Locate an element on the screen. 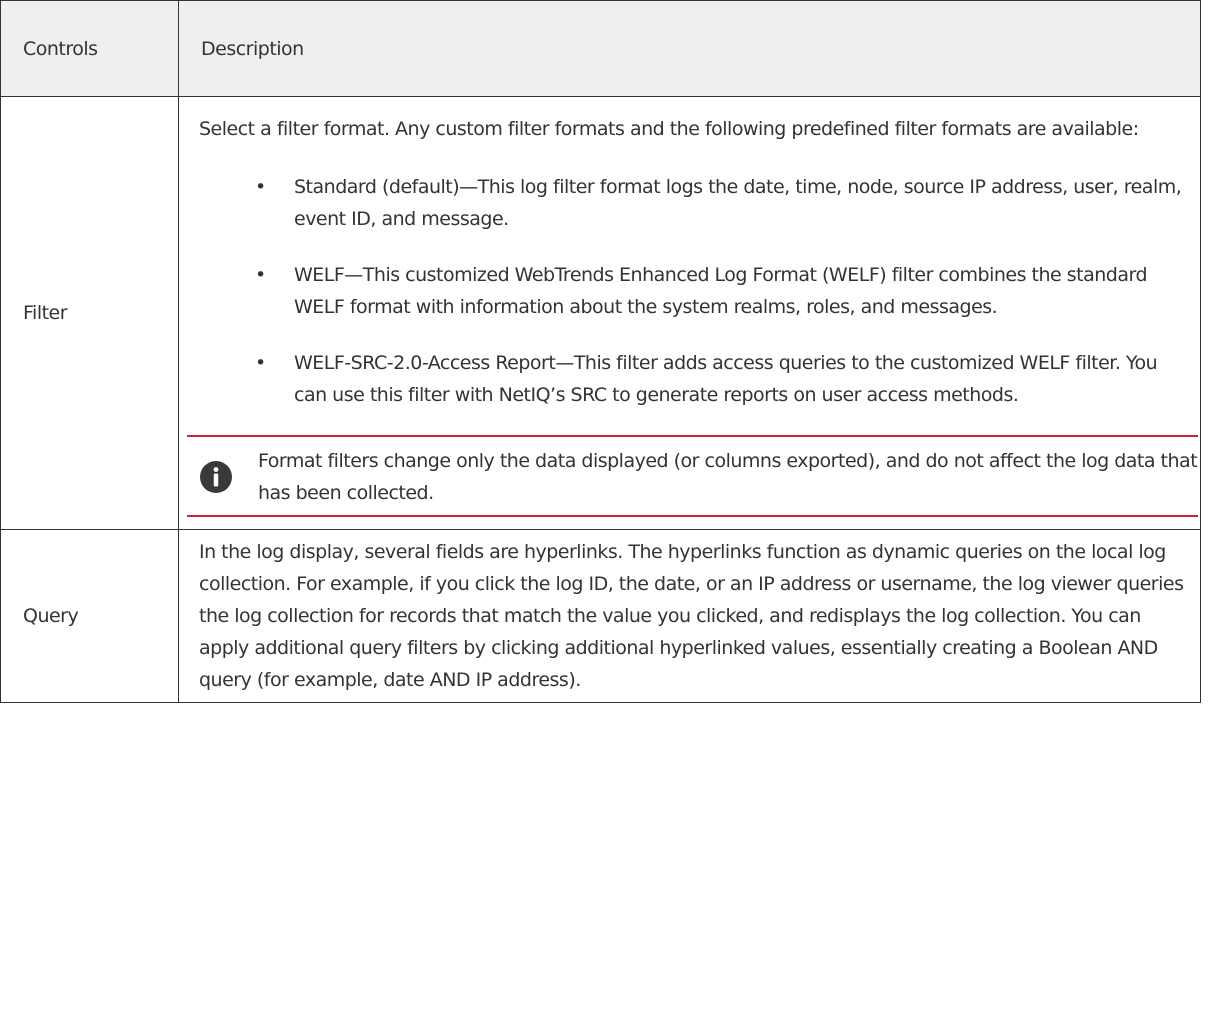 The height and width of the screenshot is (1023, 1209). control-filter: Filter is located at coordinates (89, 313).